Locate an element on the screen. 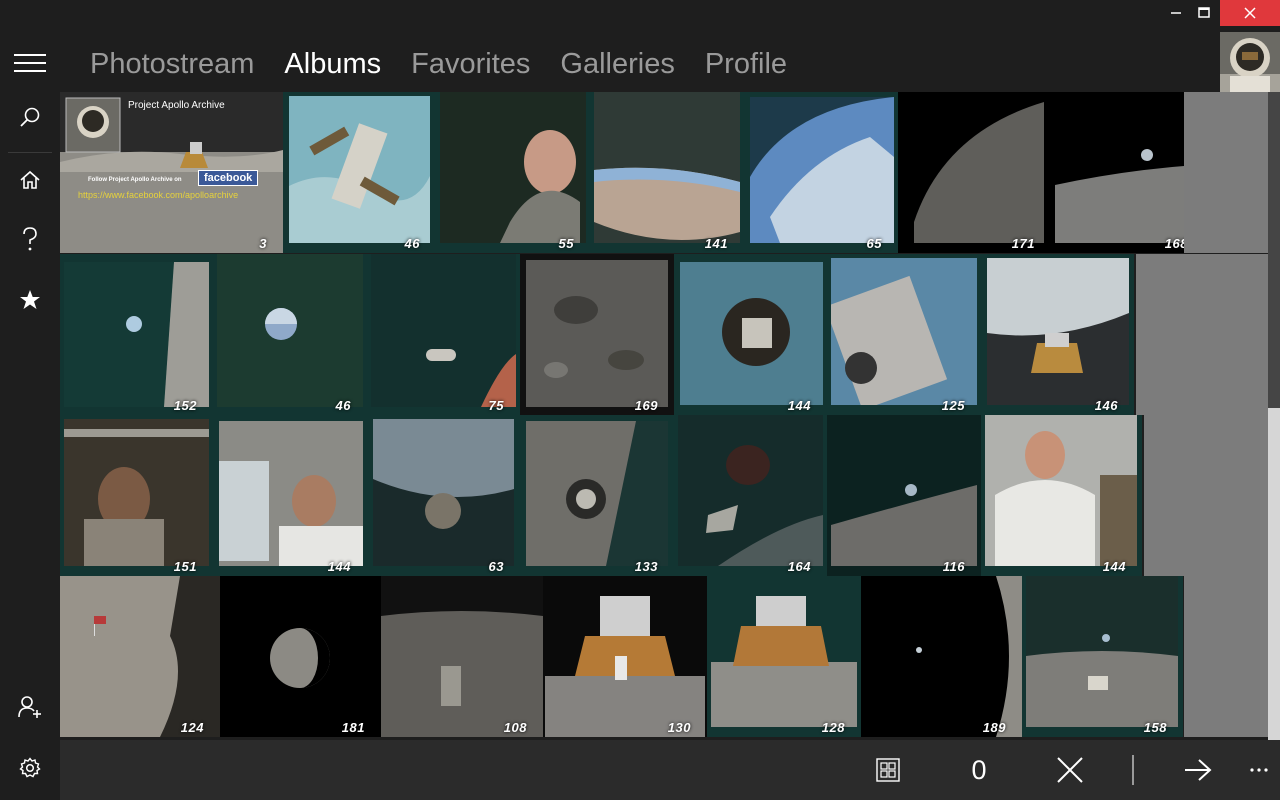 The image size is (1280, 800). maximize-button is located at coordinates (1204, 13).